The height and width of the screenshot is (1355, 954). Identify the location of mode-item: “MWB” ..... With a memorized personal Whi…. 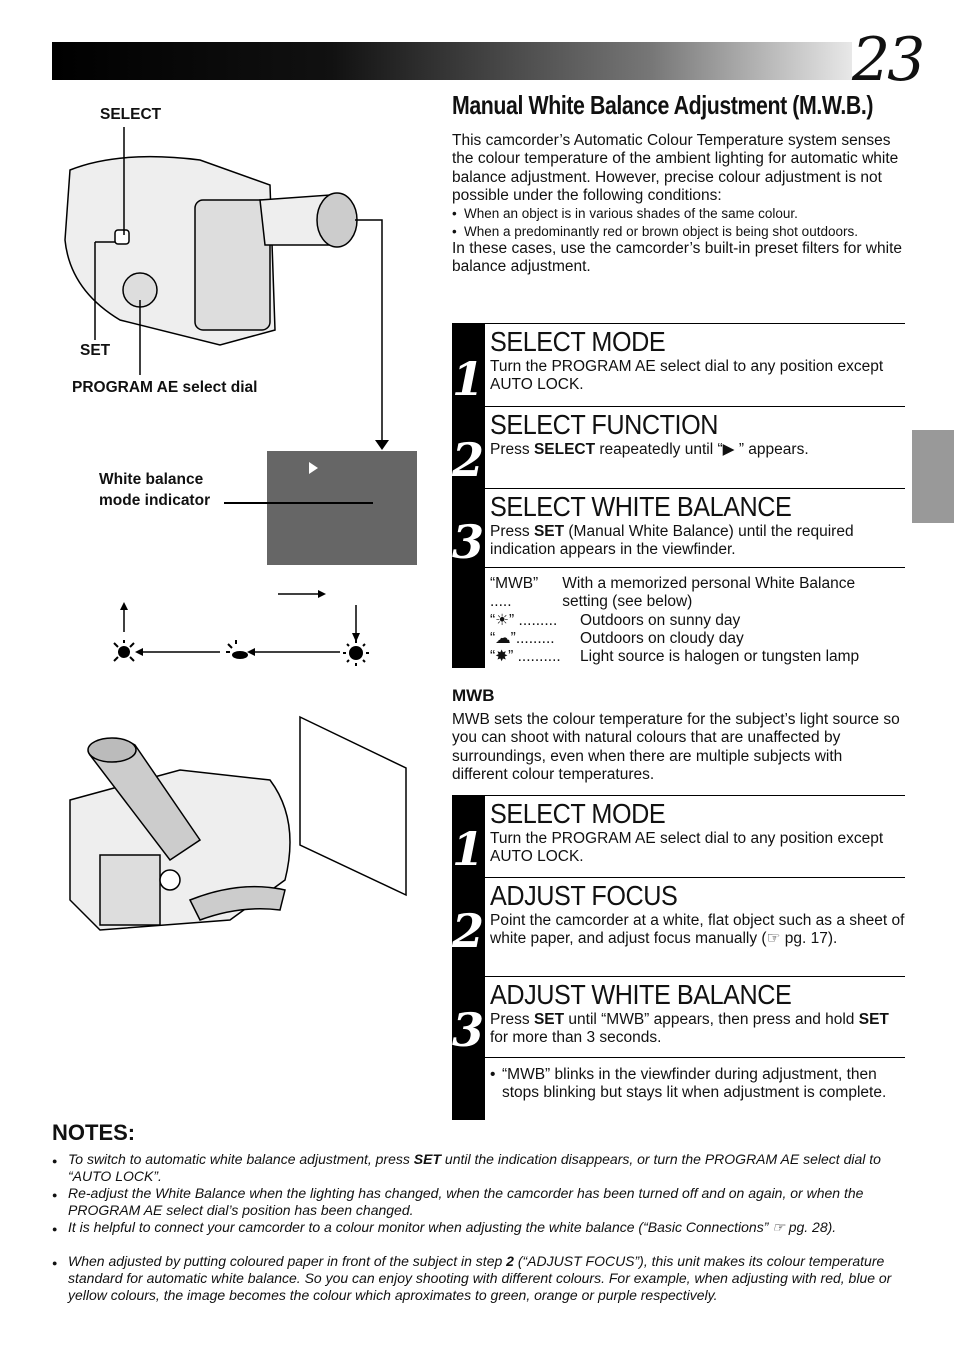
(673, 593).